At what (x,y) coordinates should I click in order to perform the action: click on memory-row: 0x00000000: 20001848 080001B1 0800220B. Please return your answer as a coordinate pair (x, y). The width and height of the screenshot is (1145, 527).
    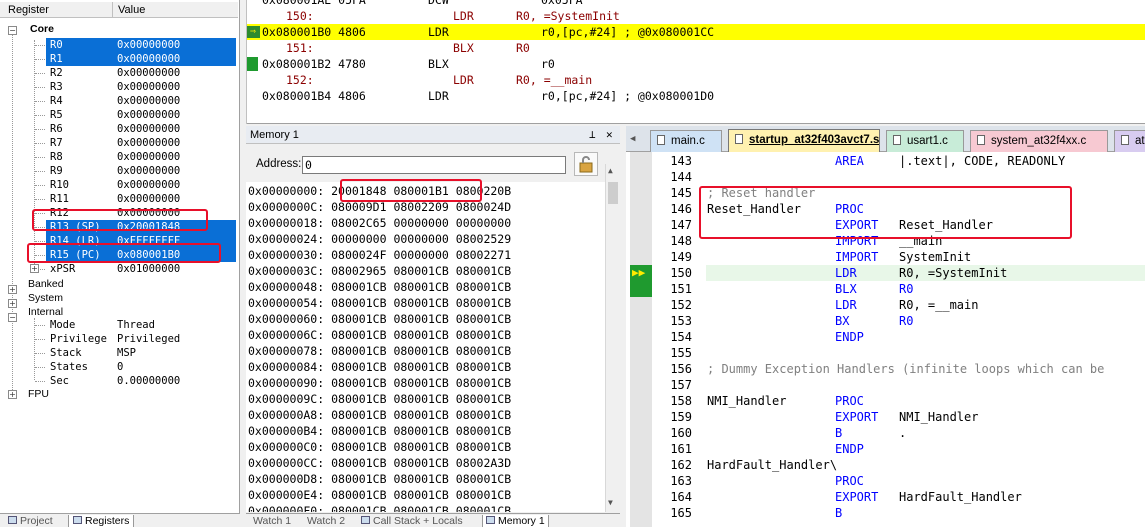
    Looking at the image, I should click on (379, 191).